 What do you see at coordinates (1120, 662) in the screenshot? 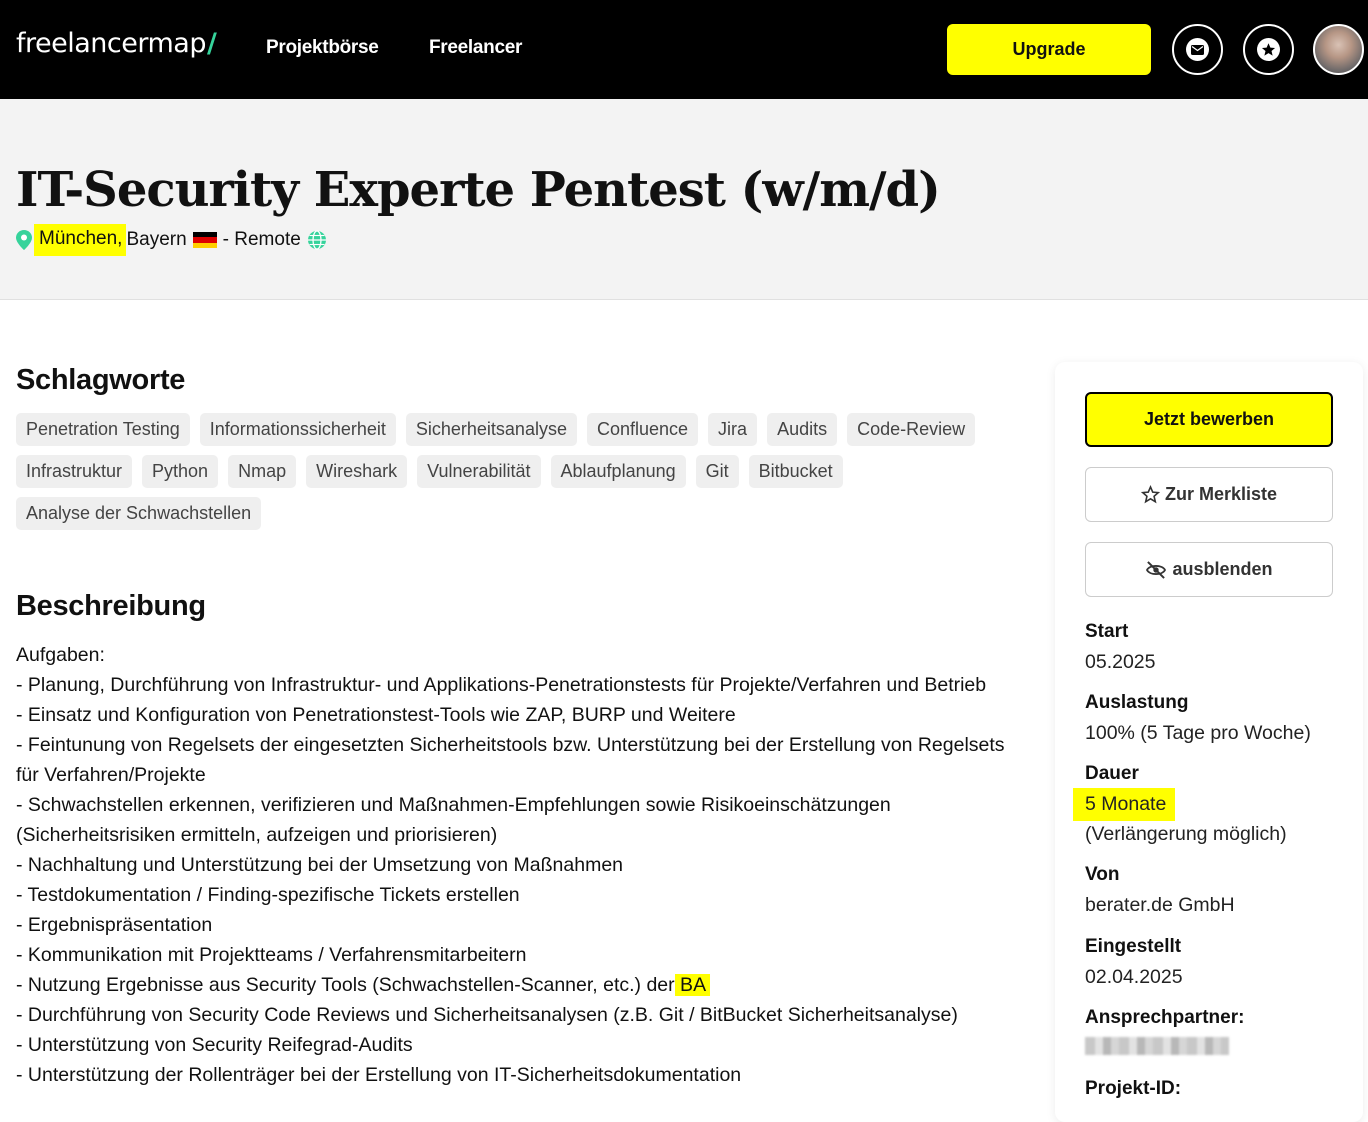
I see `start-value: 05.2025` at bounding box center [1120, 662].